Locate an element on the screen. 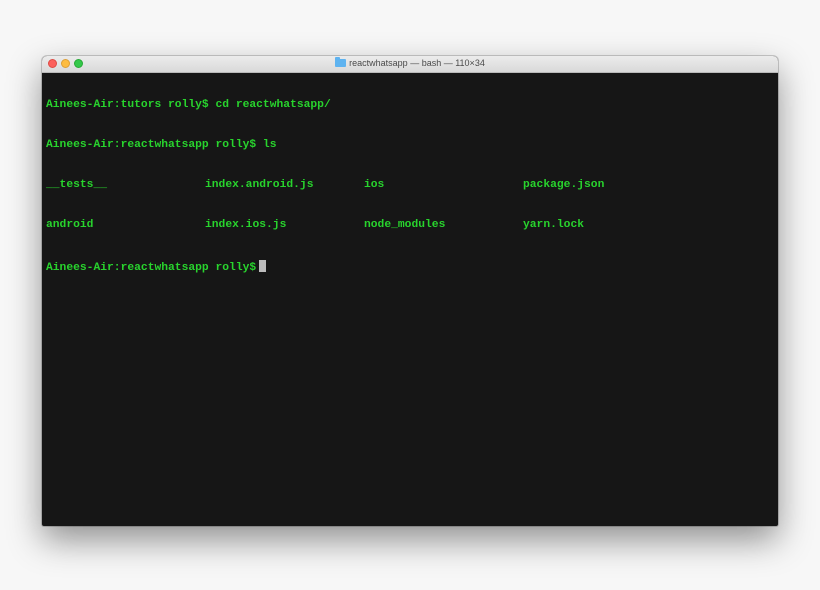 The height and width of the screenshot is (590, 820). listing-entry: node_modules is located at coordinates (405, 225).